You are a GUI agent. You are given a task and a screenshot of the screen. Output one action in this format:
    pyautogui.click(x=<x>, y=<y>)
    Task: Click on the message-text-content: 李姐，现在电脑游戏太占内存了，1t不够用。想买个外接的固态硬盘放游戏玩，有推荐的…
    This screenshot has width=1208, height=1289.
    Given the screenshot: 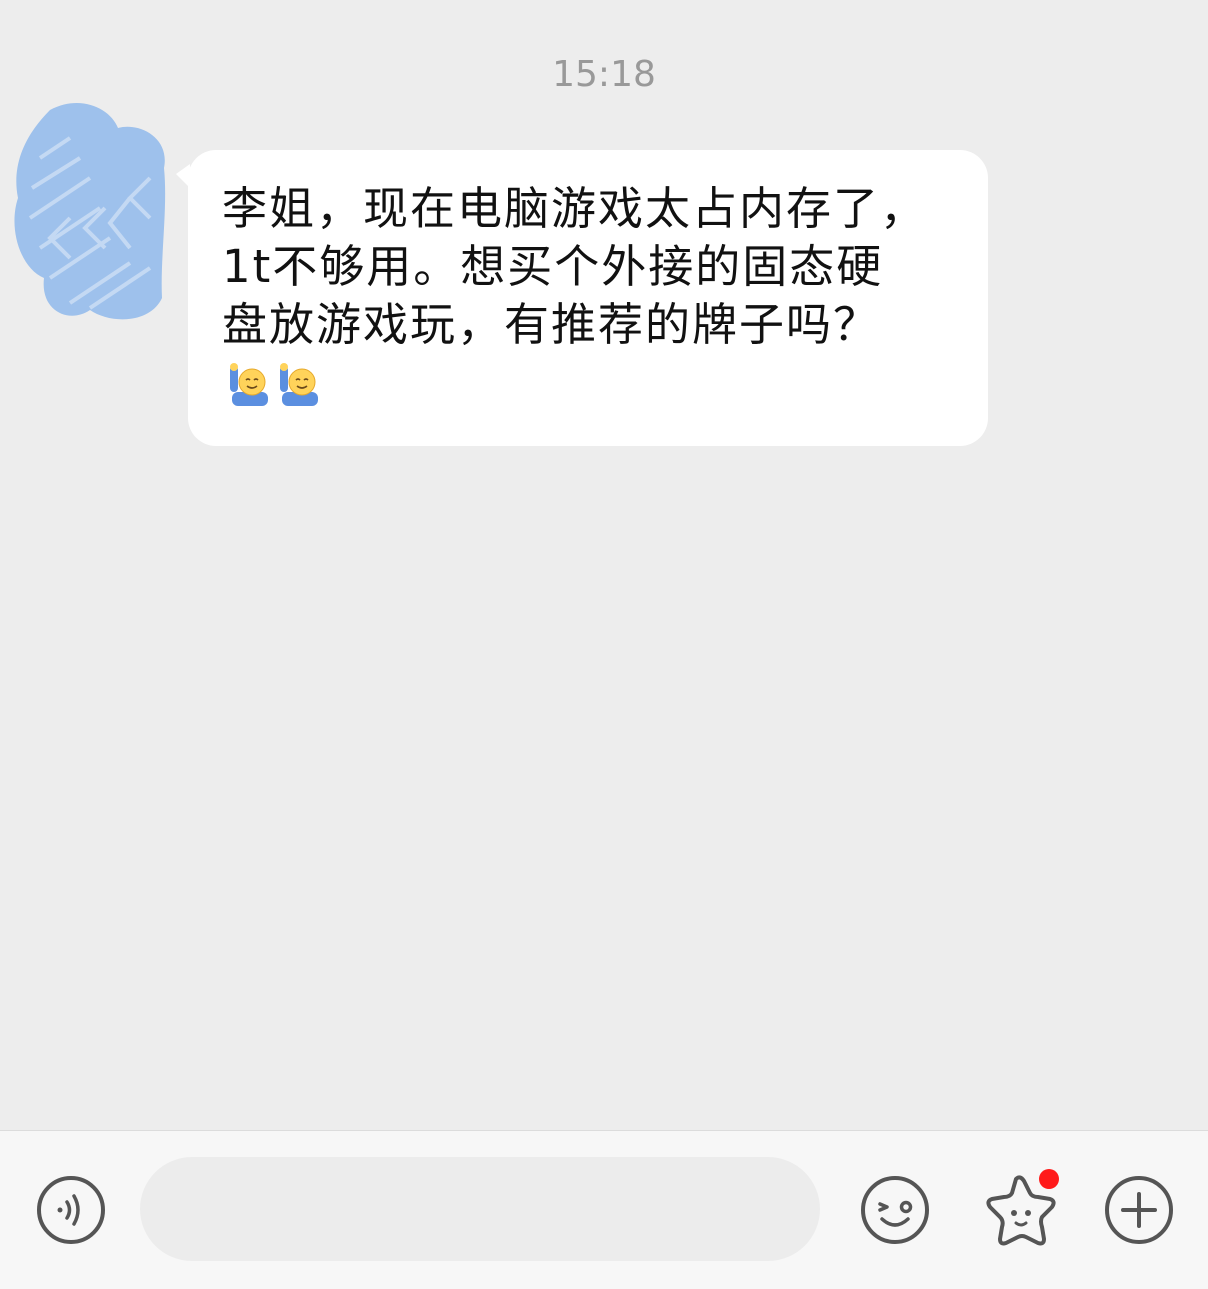 What is the action you would take?
    pyautogui.click(x=575, y=266)
    